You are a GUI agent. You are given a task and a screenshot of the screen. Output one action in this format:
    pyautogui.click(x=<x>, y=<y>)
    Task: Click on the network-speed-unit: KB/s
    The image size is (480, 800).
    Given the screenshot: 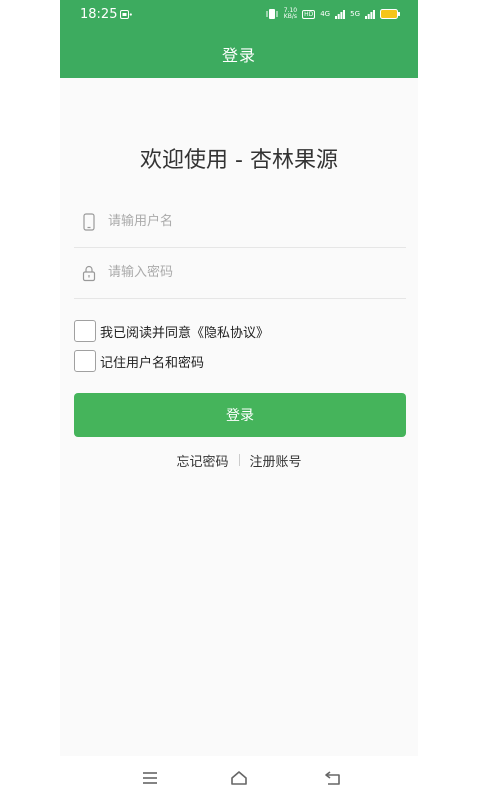 What is the action you would take?
    pyautogui.click(x=290, y=16)
    